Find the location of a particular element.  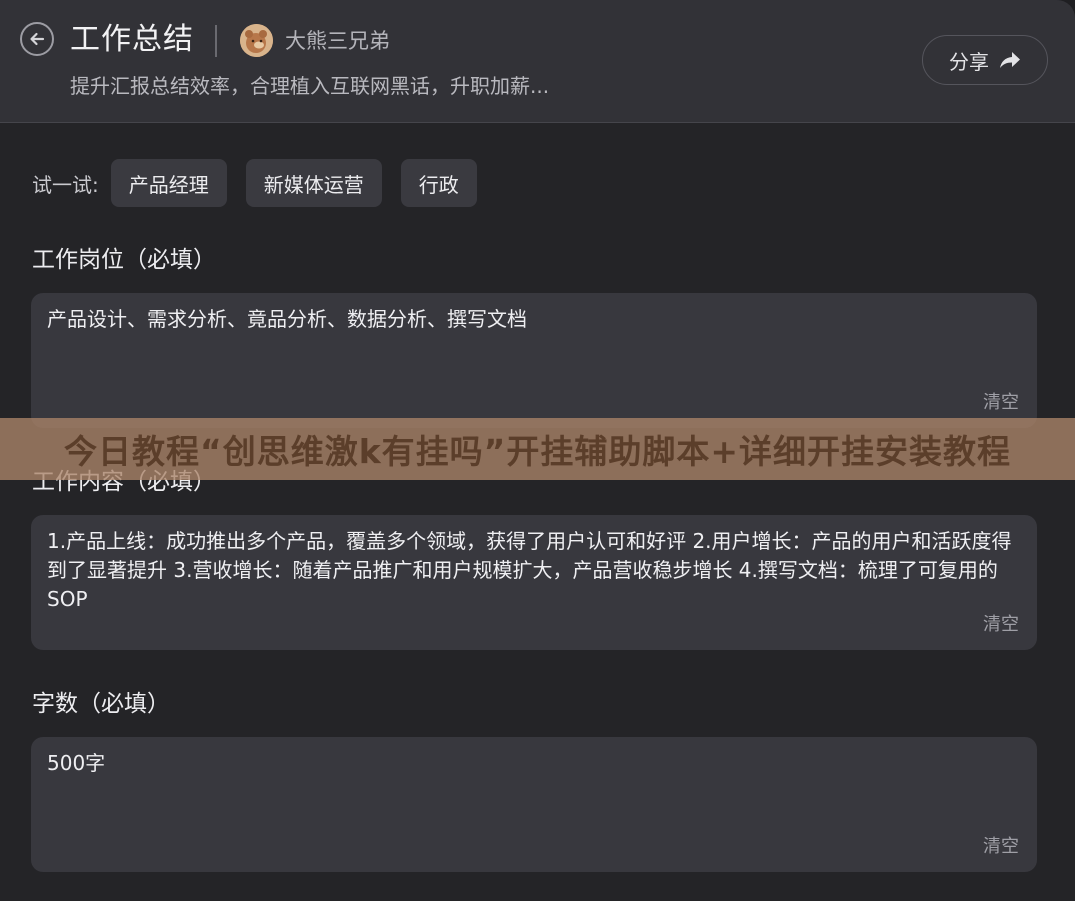

back-button is located at coordinates (37, 39).